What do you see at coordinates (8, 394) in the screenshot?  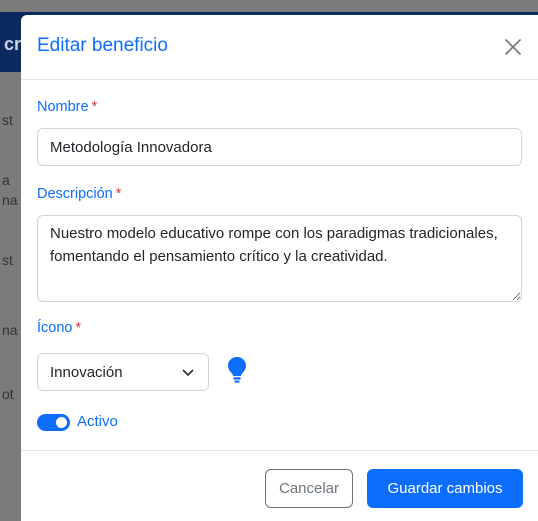 I see `background-text: ot` at bounding box center [8, 394].